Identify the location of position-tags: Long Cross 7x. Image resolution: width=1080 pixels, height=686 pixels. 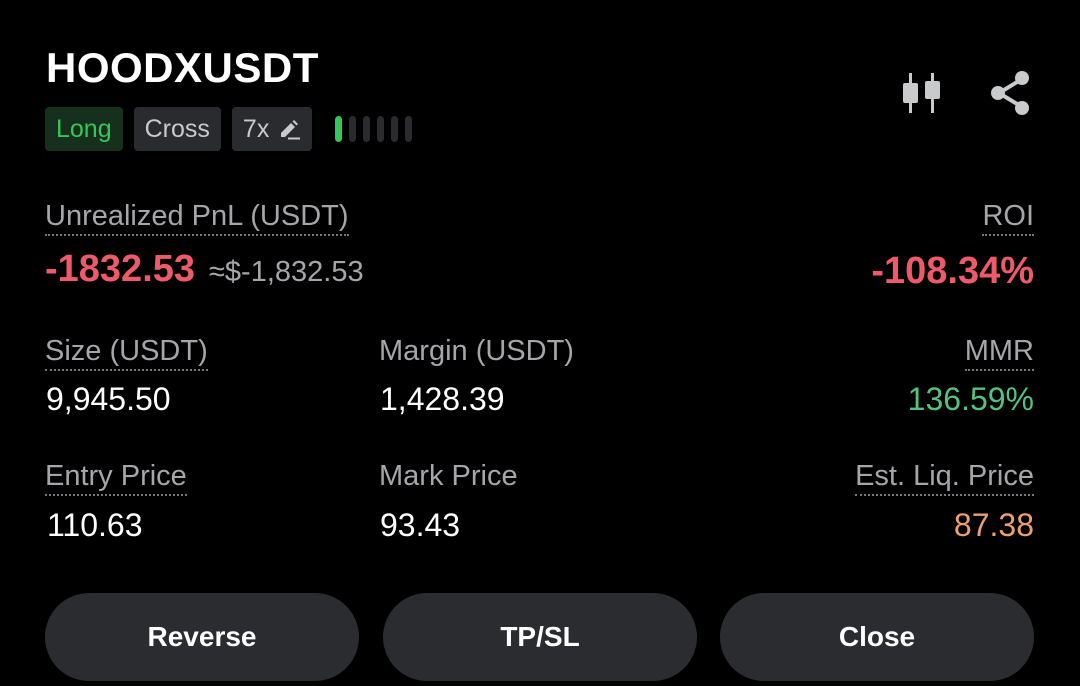
(229, 129).